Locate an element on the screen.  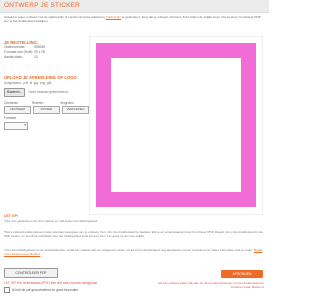
control-label: Roteren is located at coordinates (38, 103).